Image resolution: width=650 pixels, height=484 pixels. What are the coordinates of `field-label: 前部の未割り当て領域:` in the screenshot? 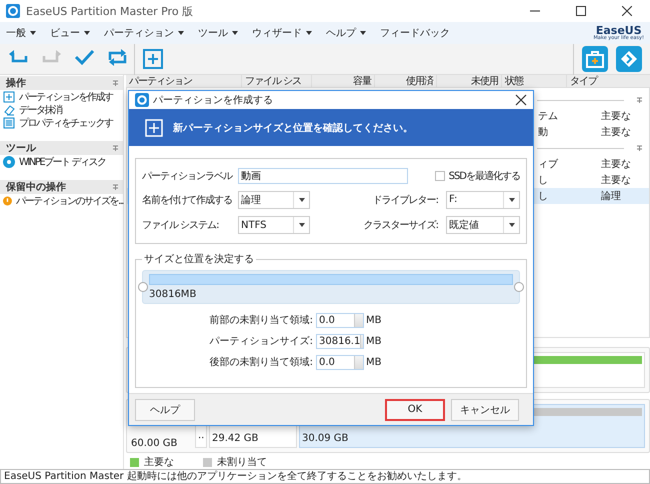 It's located at (261, 320).